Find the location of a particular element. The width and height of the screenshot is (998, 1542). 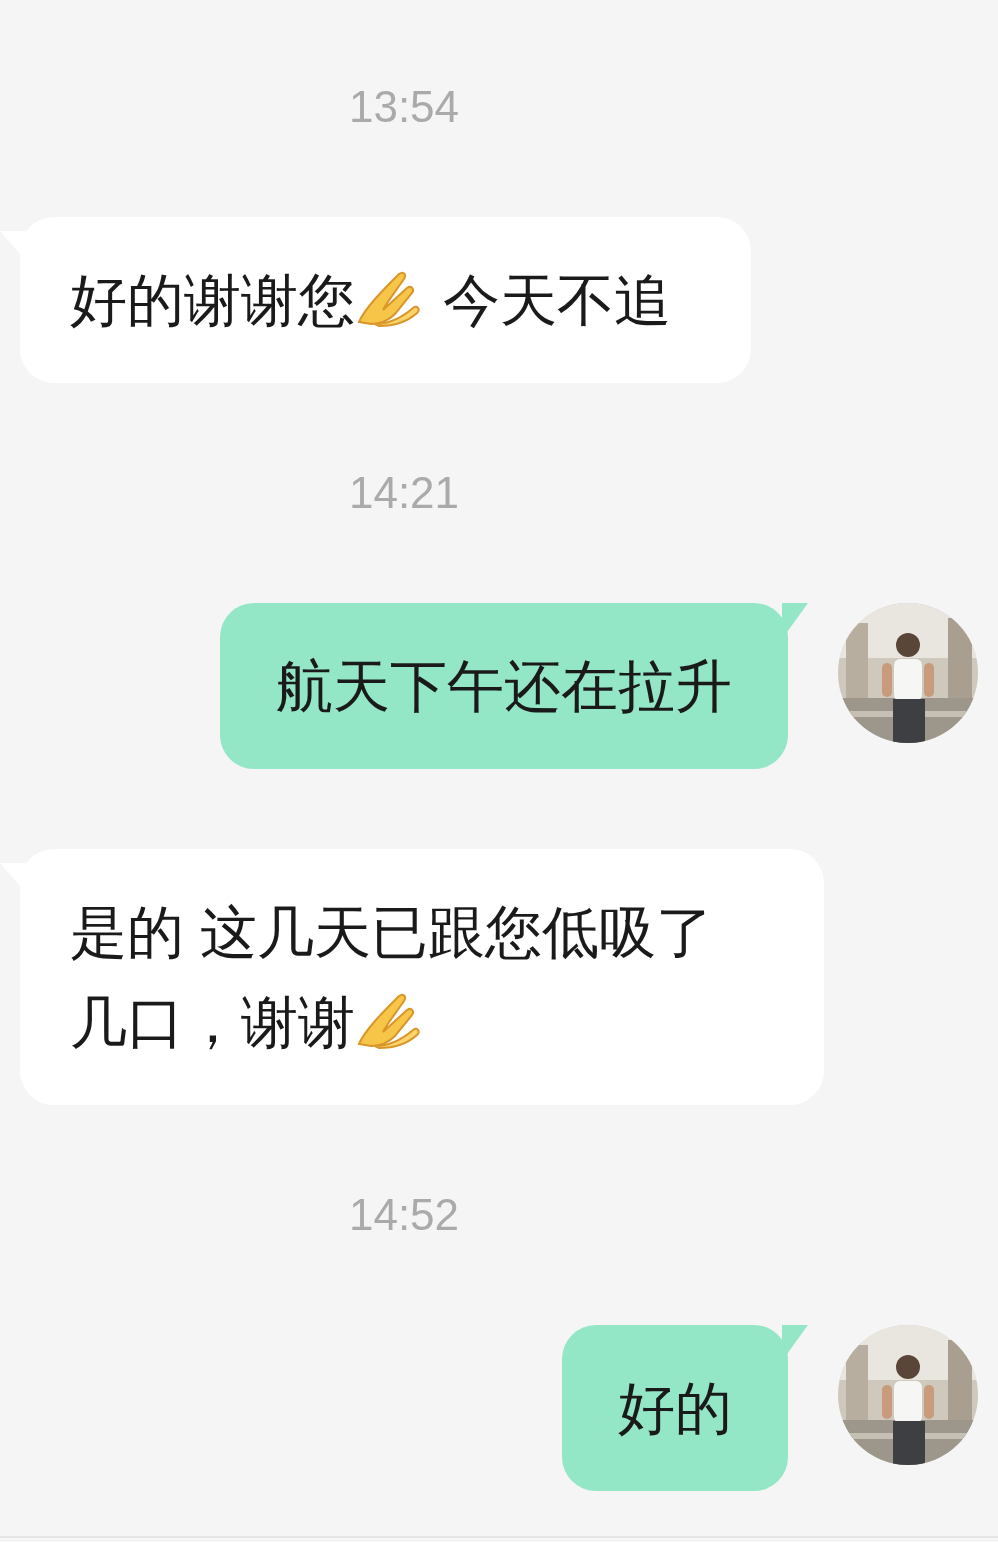

timestamp: 14:52 is located at coordinates (404, 1215).